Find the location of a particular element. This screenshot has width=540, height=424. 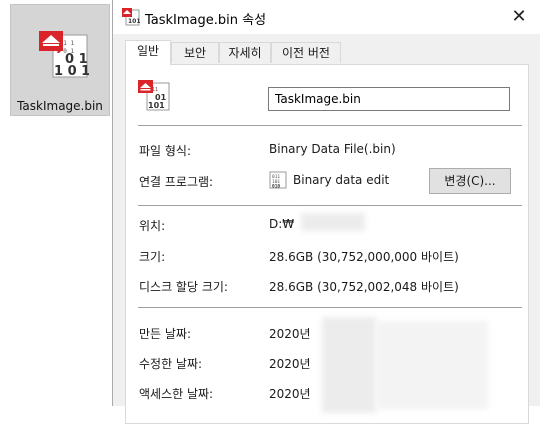

tab-security: 보안 is located at coordinates (195, 52).